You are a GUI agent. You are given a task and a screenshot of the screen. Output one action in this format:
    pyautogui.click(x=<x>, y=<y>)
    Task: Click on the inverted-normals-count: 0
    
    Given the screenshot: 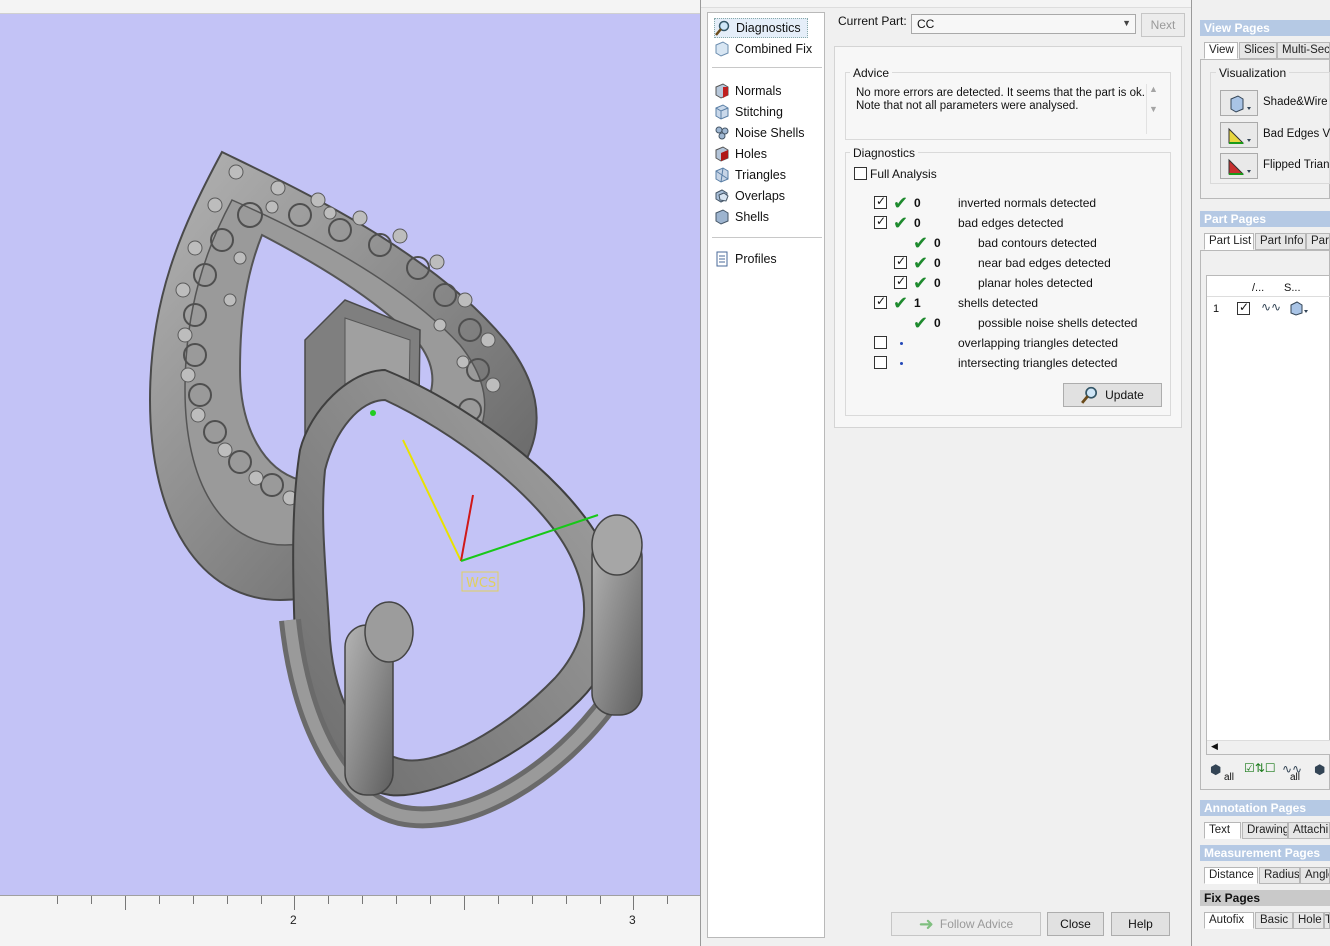 What is the action you would take?
    pyautogui.click(x=917, y=203)
    